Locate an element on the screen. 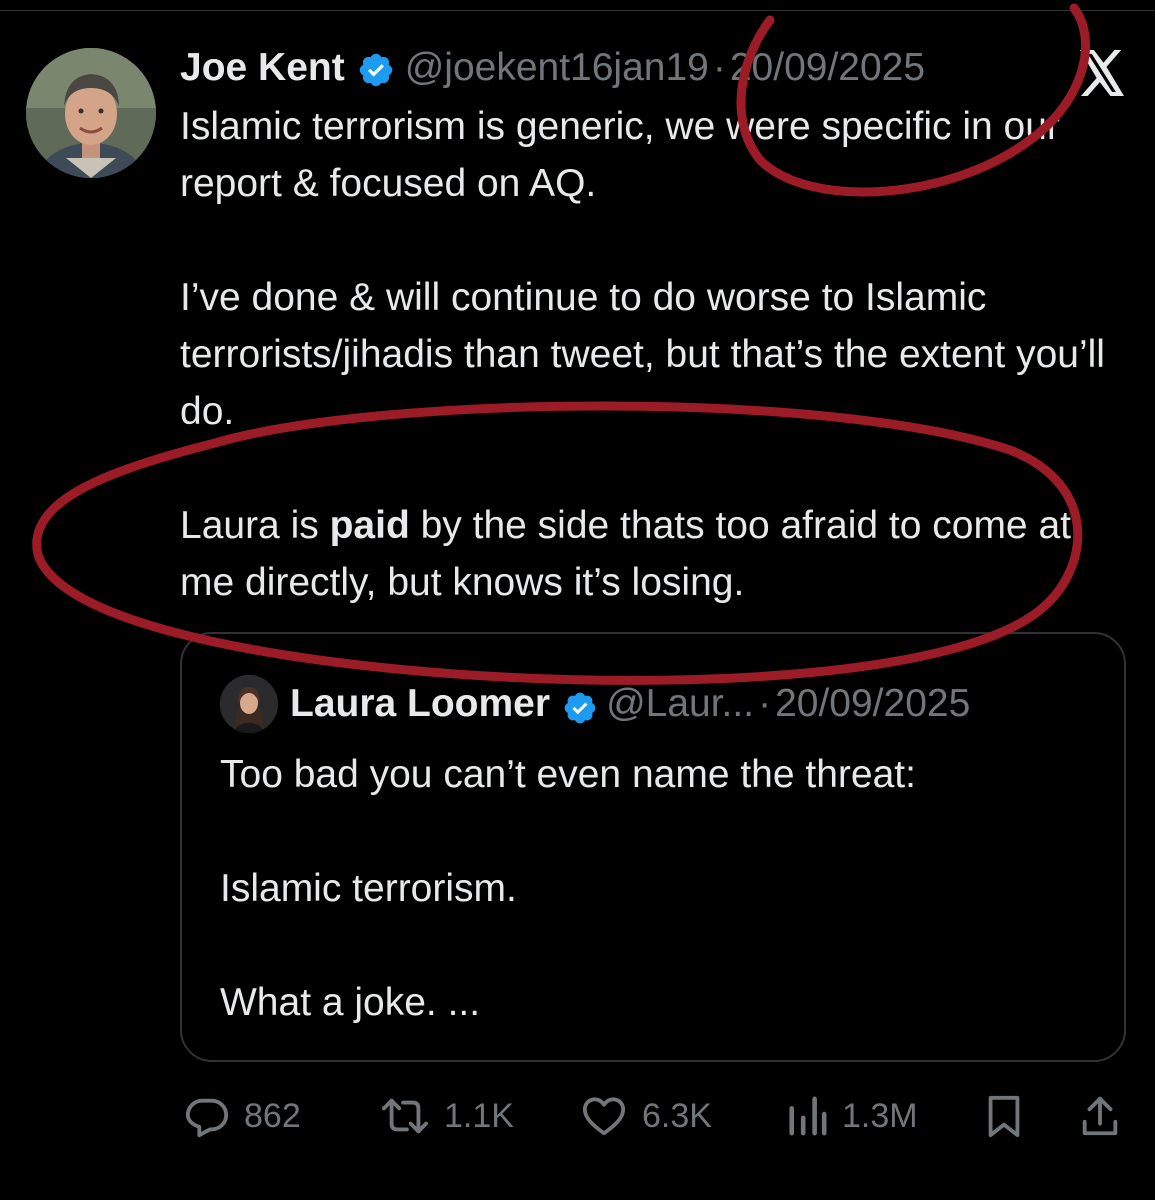 The image size is (1155, 1200). views-count: 1.3M is located at coordinates (880, 1115).